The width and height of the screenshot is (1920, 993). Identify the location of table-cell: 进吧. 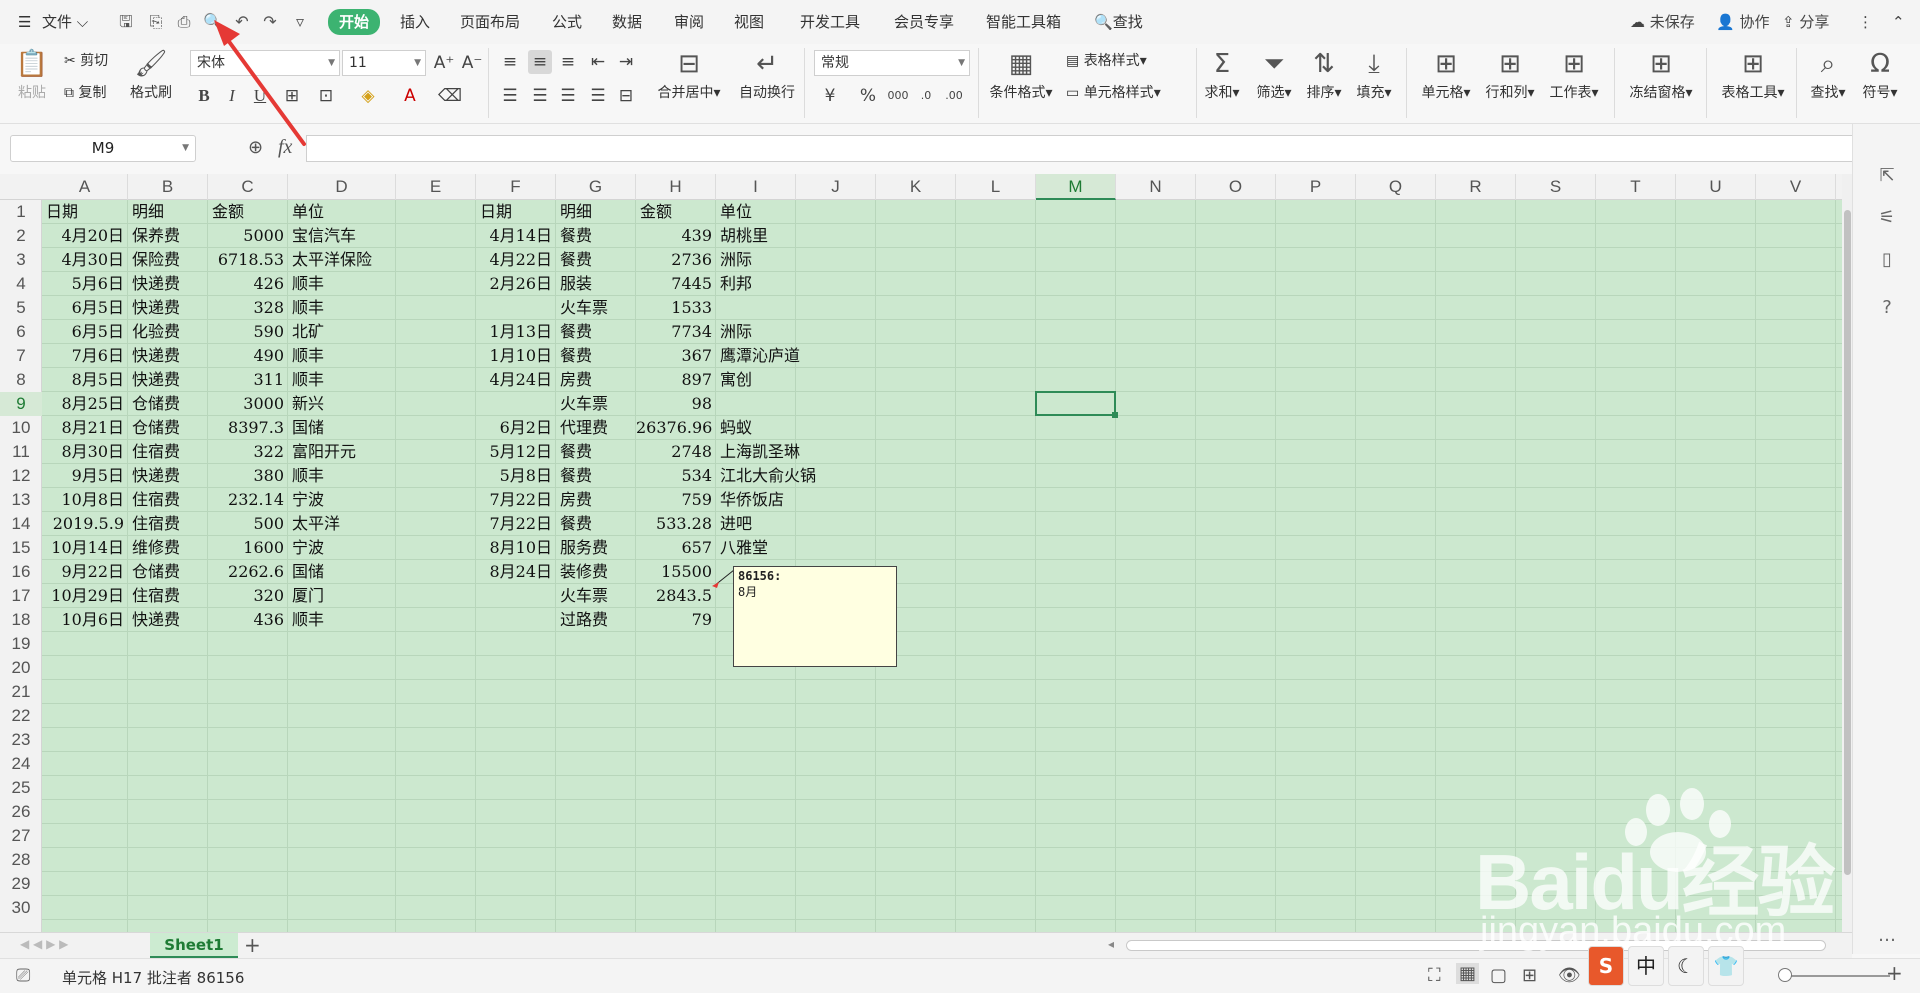
(756, 524).